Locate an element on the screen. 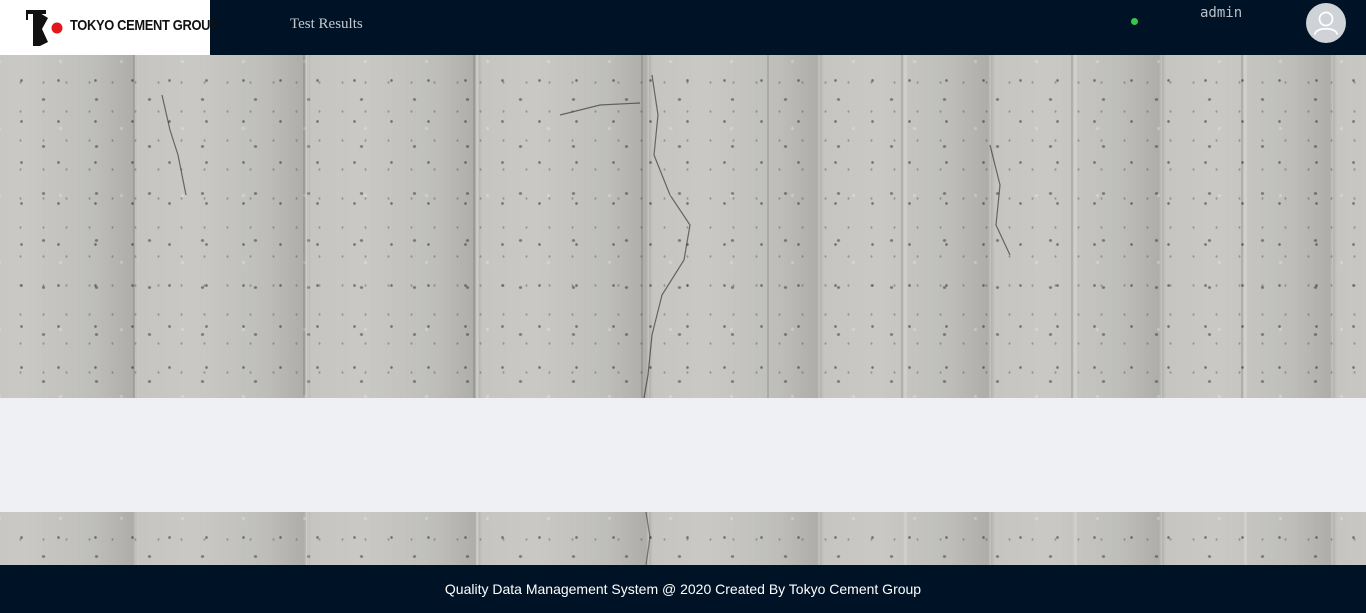 The width and height of the screenshot is (1366, 613). user-icon is located at coordinates (1326, 23).